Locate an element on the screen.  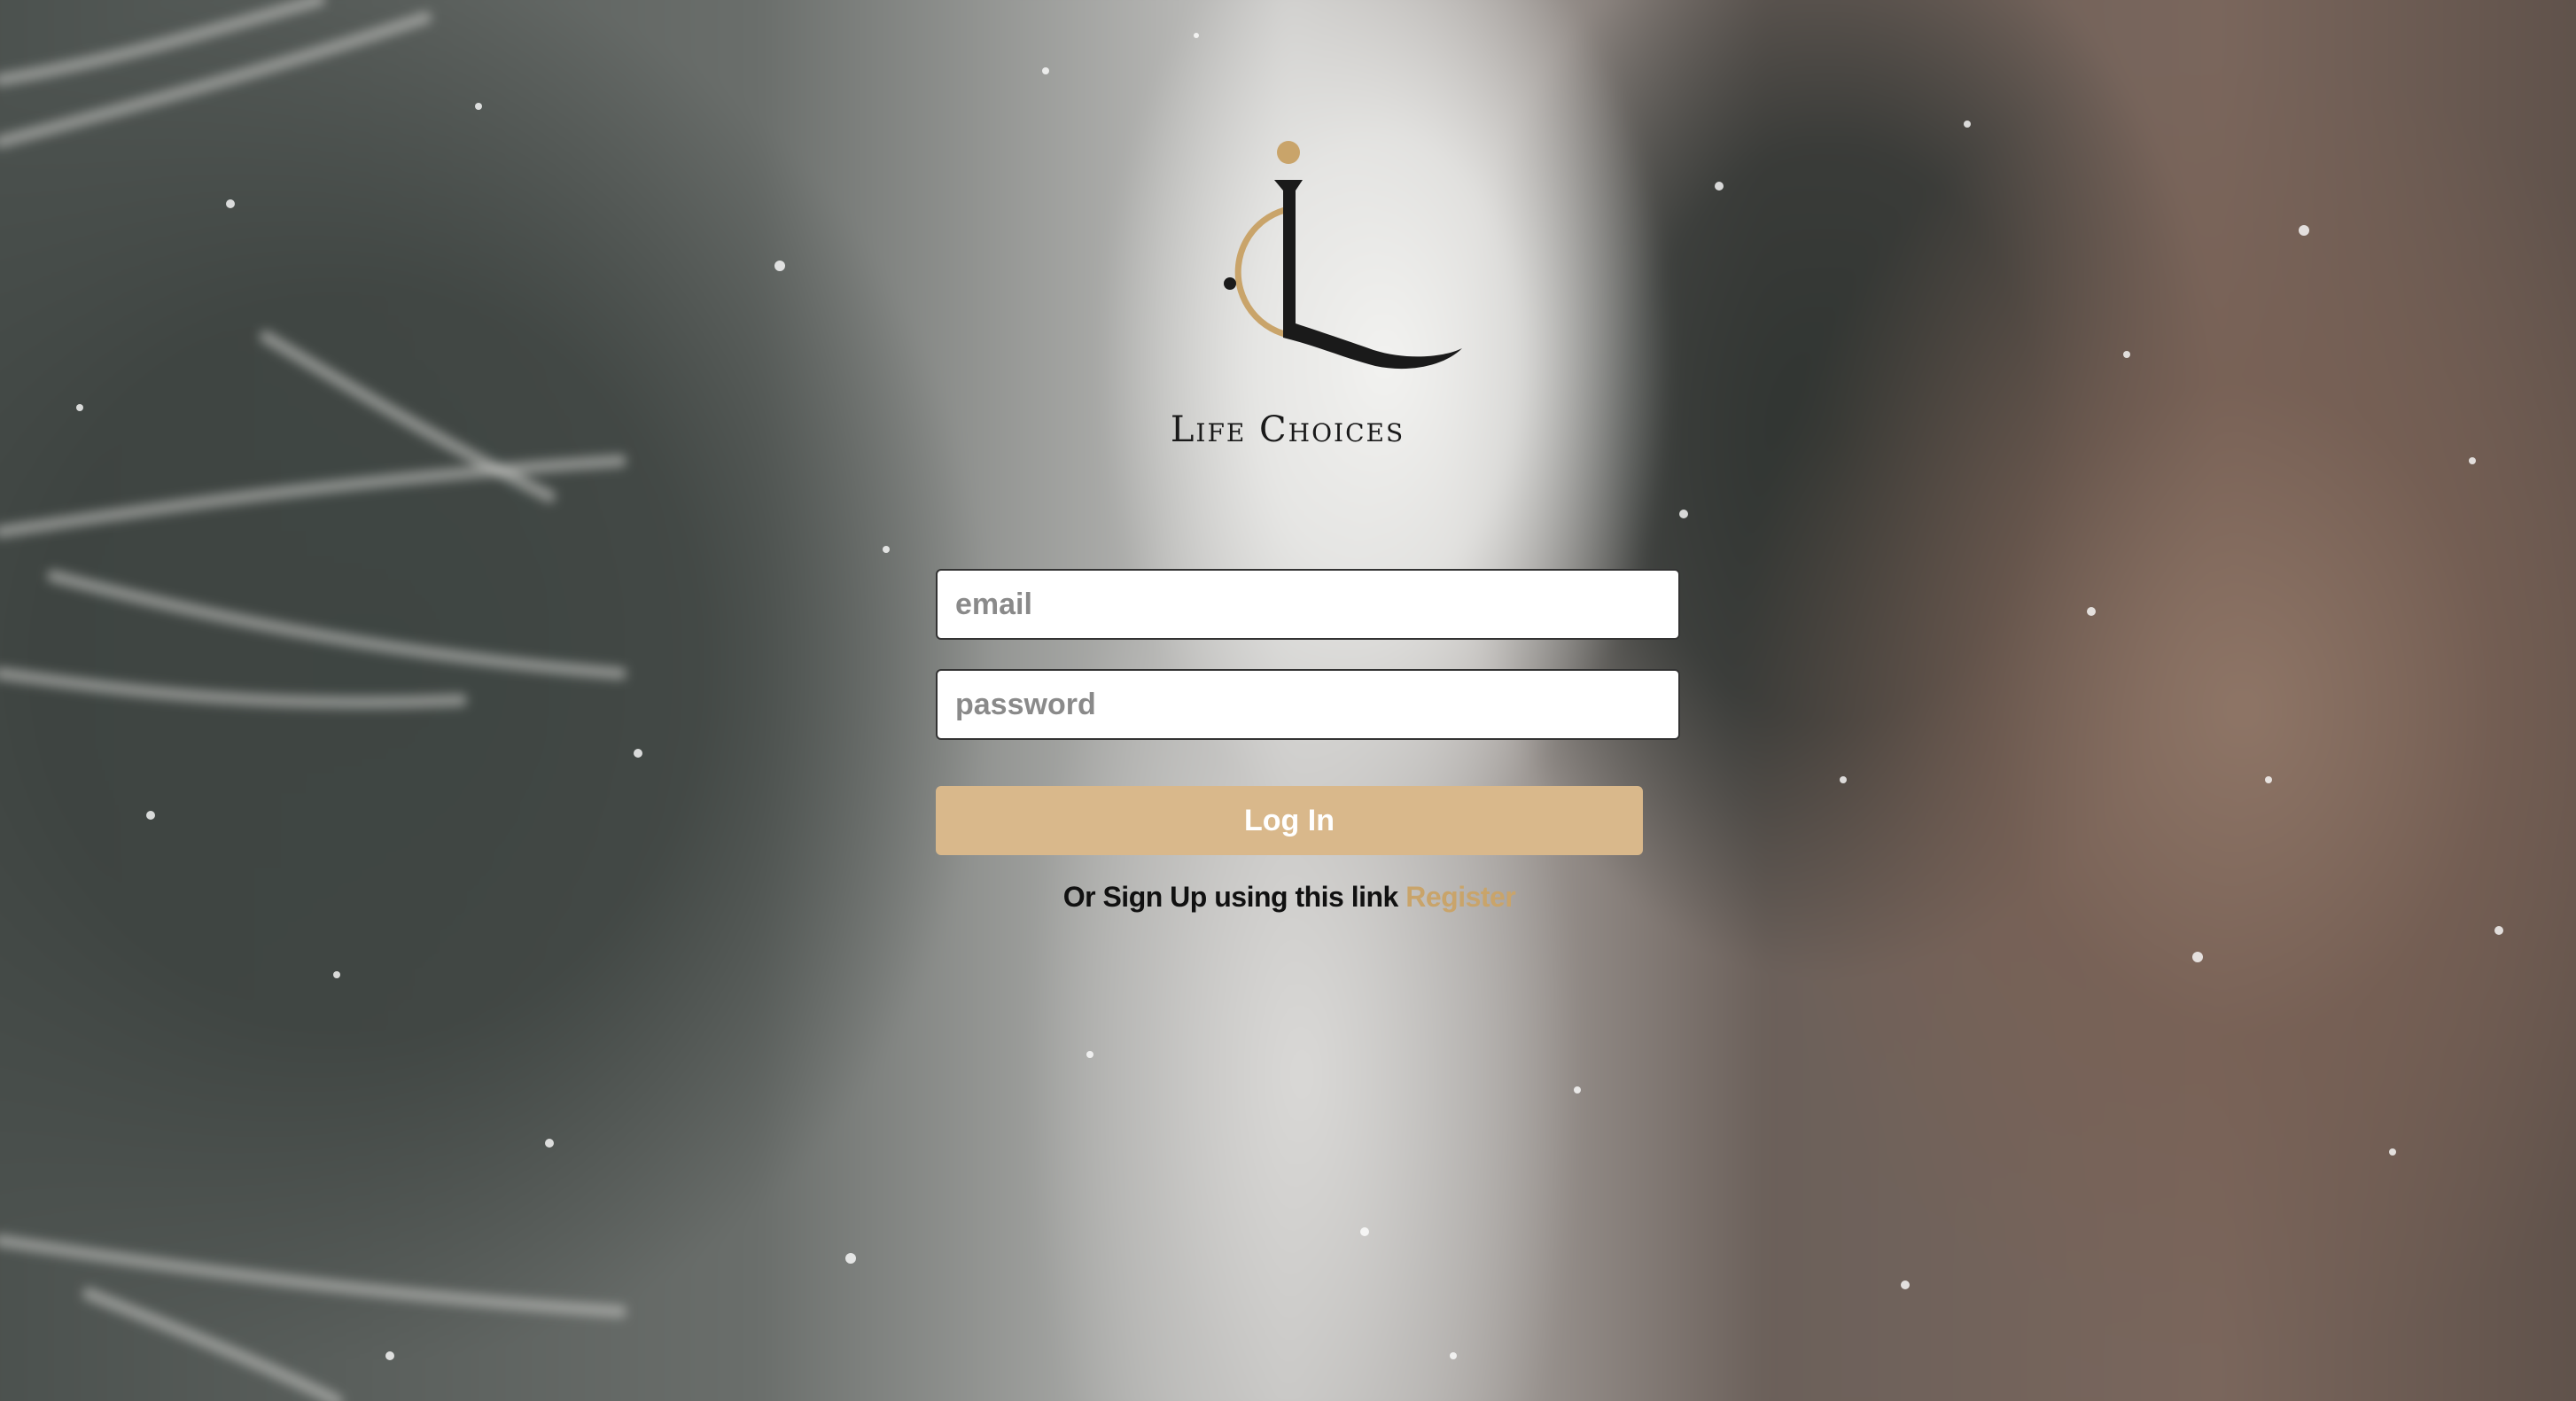
login-button: Log In is located at coordinates (1290, 820).